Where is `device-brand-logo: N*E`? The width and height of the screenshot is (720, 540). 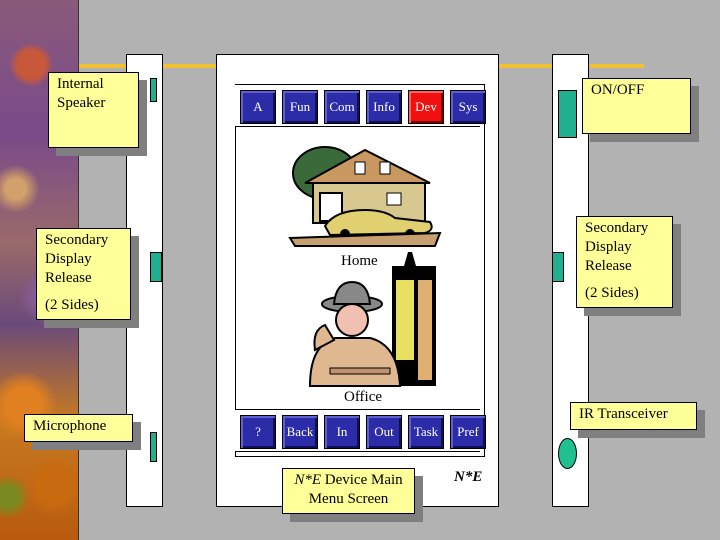
device-brand-logo: N*E is located at coordinates (468, 477).